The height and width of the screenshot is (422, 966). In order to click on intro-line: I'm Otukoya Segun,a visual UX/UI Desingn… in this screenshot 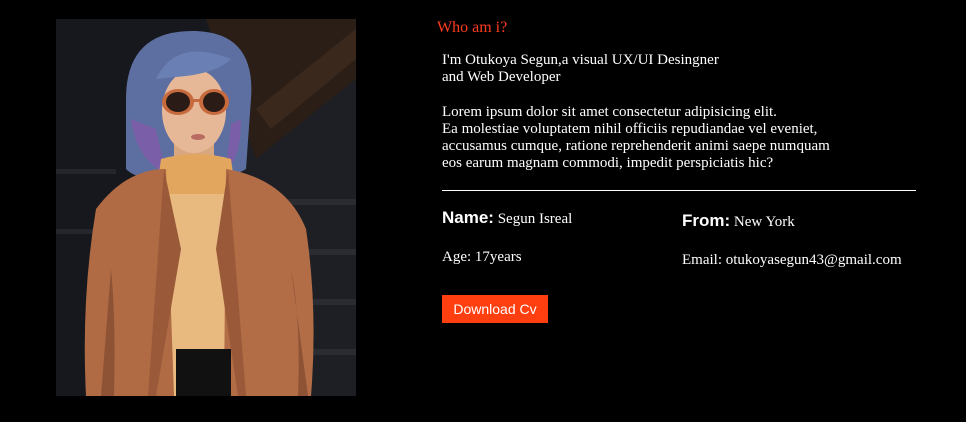, I will do `click(580, 60)`.